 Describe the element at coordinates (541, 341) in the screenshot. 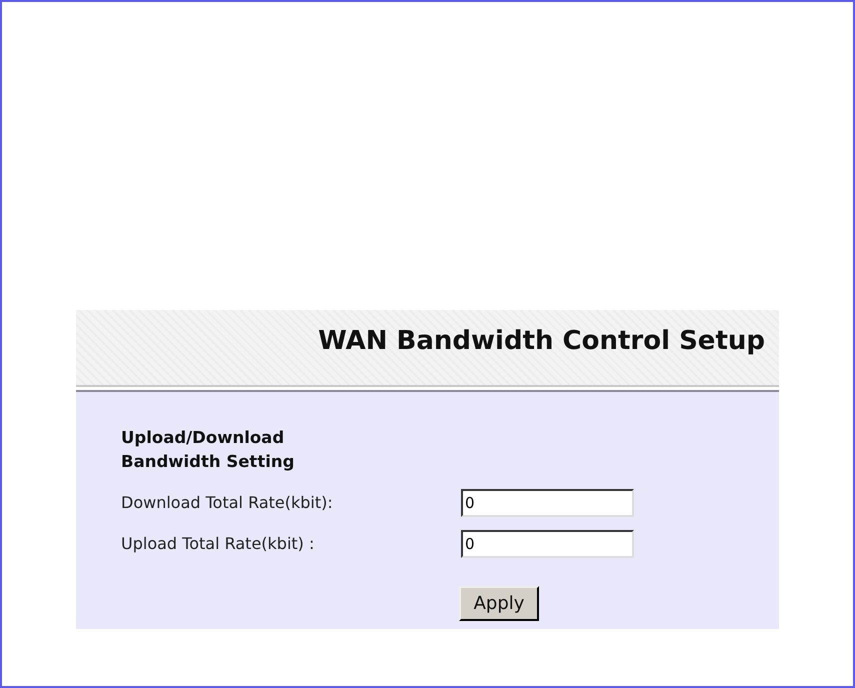

I see `page-title: WAN Bandwidth Control Setup` at that location.